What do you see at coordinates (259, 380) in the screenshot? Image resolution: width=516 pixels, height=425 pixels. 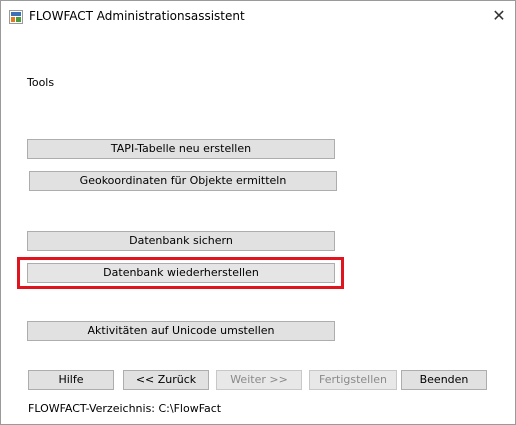 I see `next-button: Weiter >>` at bounding box center [259, 380].